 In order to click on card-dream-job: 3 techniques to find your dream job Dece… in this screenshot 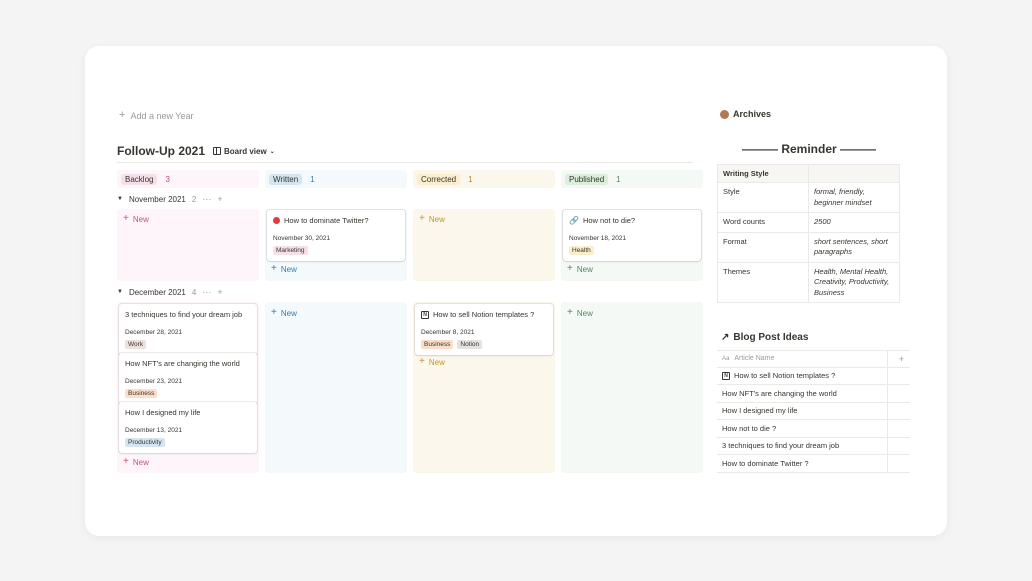, I will do `click(188, 329)`.